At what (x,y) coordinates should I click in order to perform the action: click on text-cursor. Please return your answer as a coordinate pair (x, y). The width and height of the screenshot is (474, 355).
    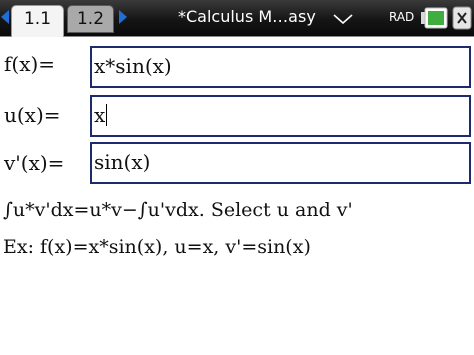
    Looking at the image, I should click on (107, 115).